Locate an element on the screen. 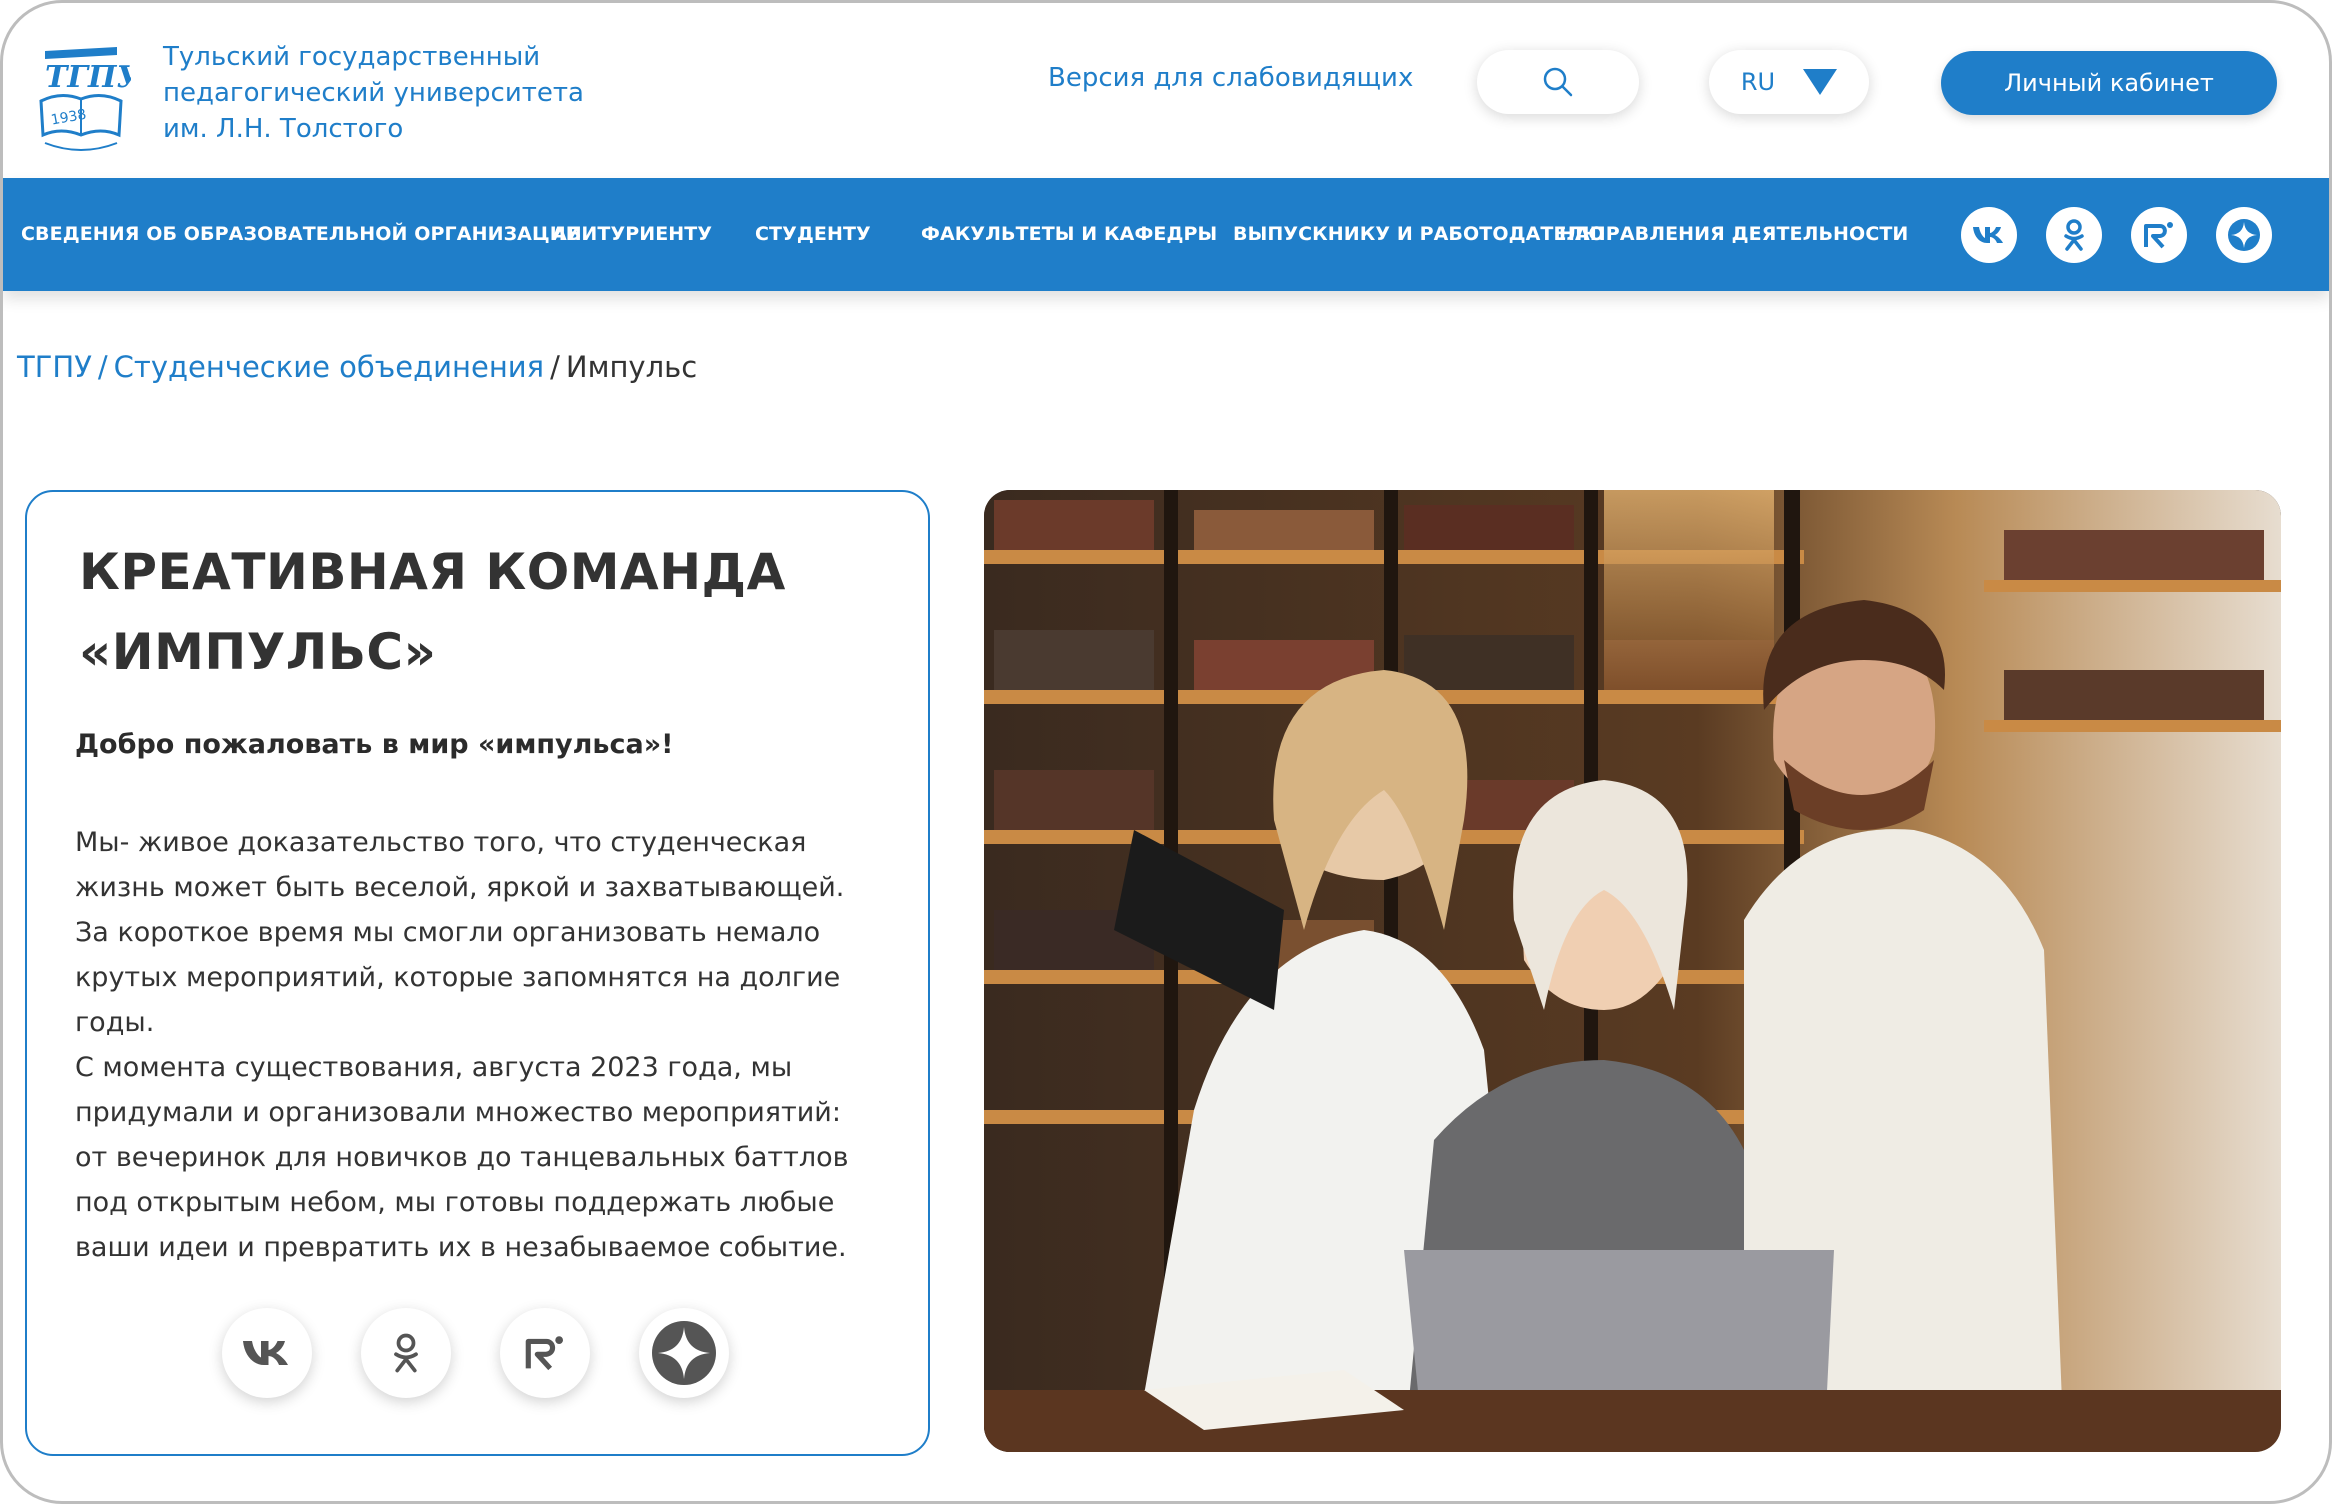  nav-item-activities: НАПРАВЛЕНИЯ ДЕЯТЕЛЬНОСТИ is located at coordinates (1733, 234).